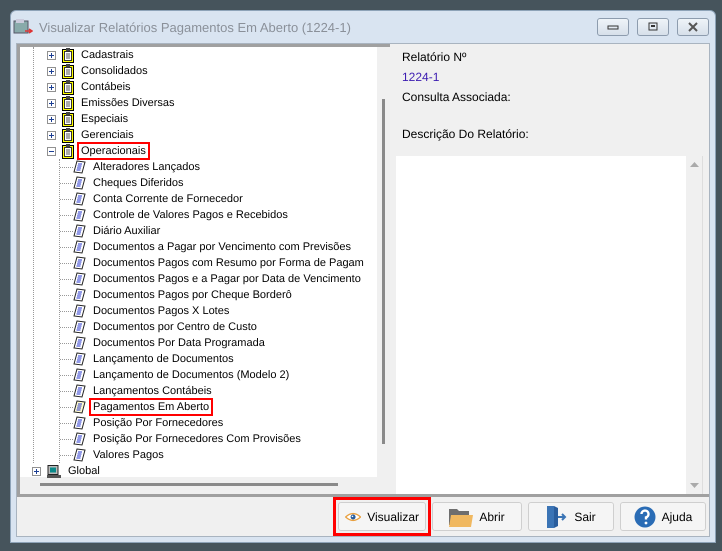 The height and width of the screenshot is (551, 722). Describe the element at coordinates (477, 516) in the screenshot. I see `open-button: Abrir` at that location.